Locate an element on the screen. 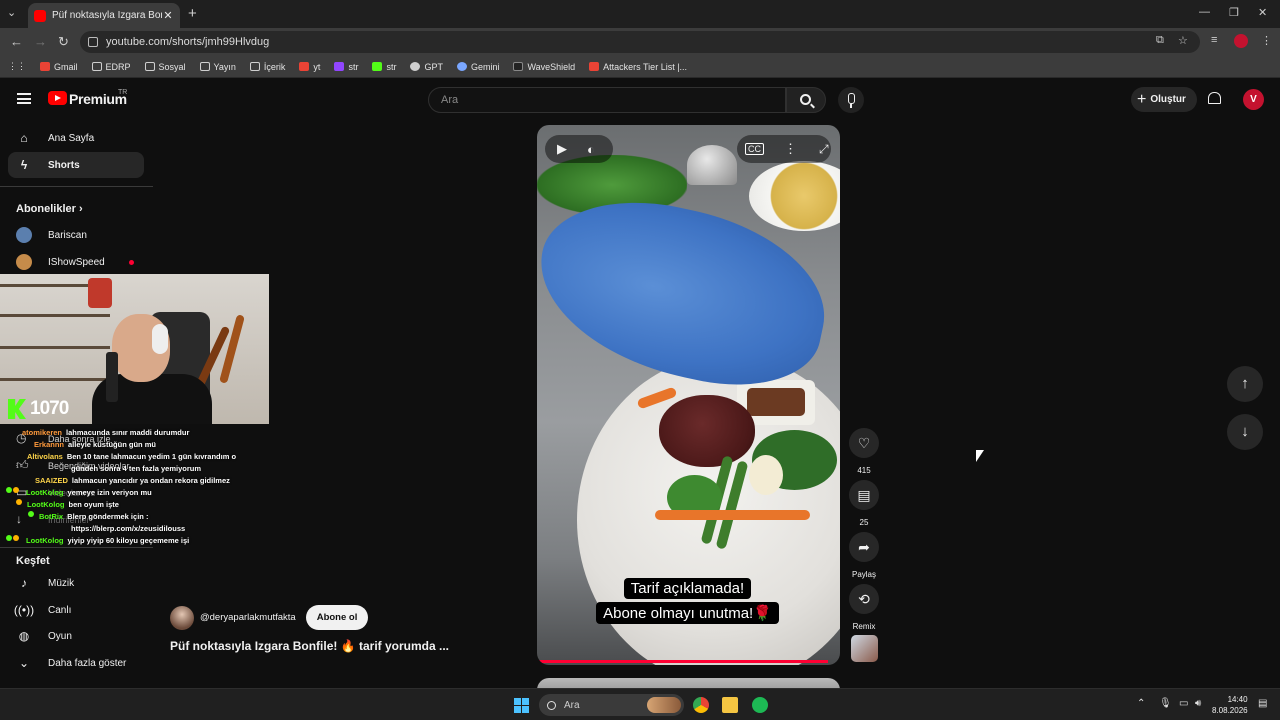 Image resolution: width=1280 pixels, height=720 pixels. forward-icon: → is located at coordinates (40, 41).